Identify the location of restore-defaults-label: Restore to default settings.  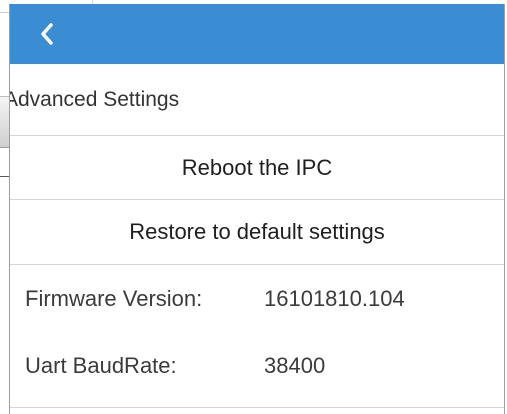
(257, 231).